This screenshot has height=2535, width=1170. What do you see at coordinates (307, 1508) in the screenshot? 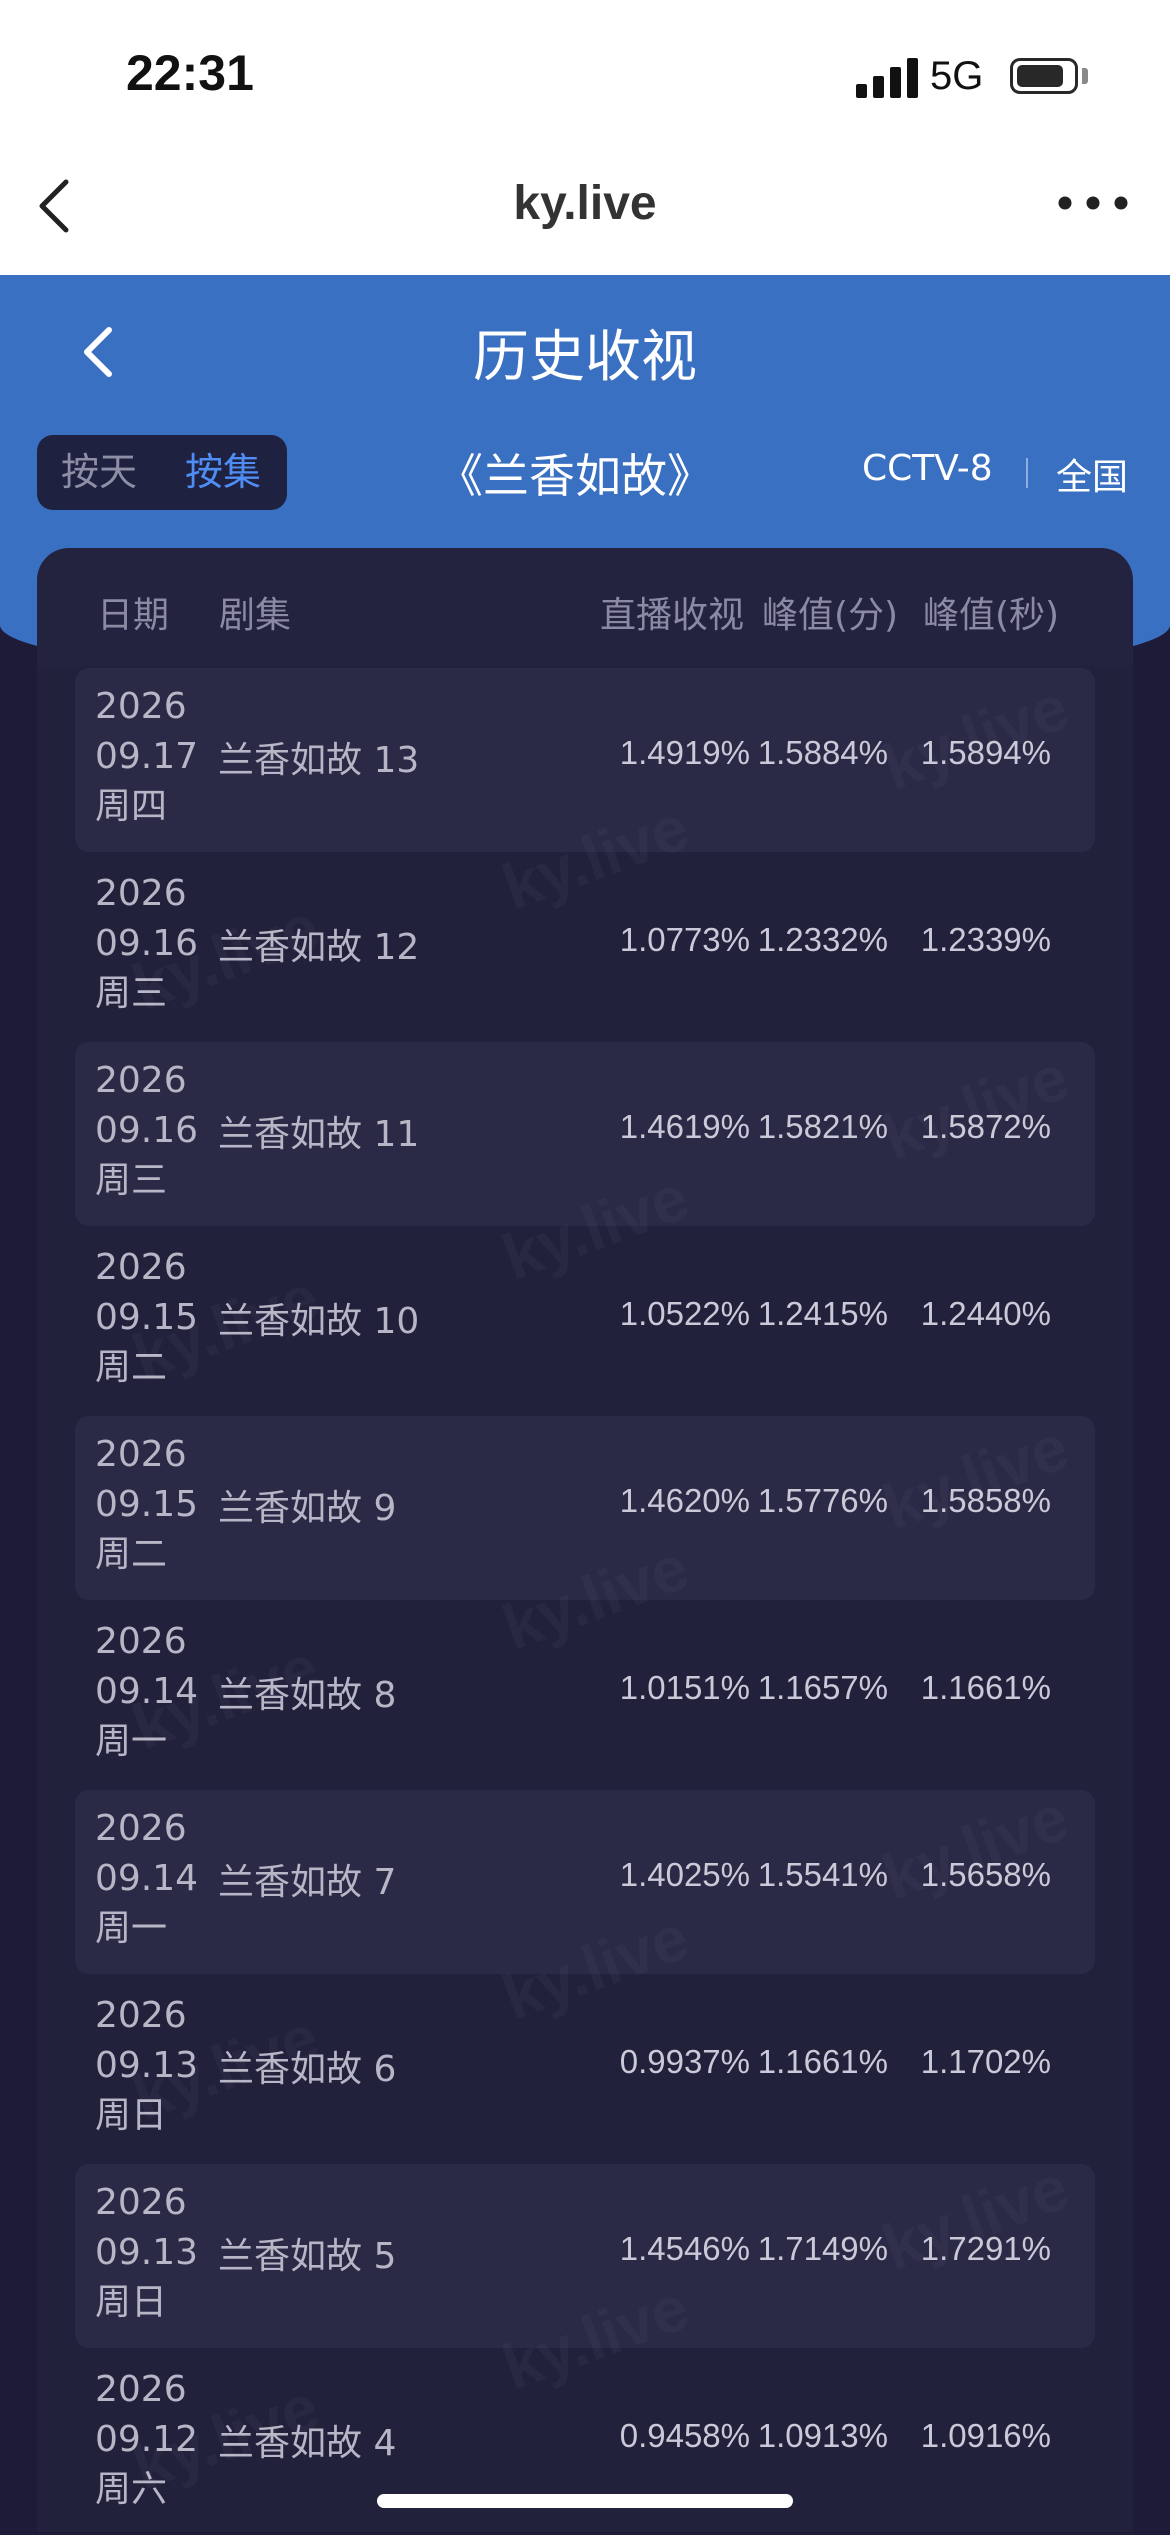
I see `row-episode: 兰香如故 9` at bounding box center [307, 1508].